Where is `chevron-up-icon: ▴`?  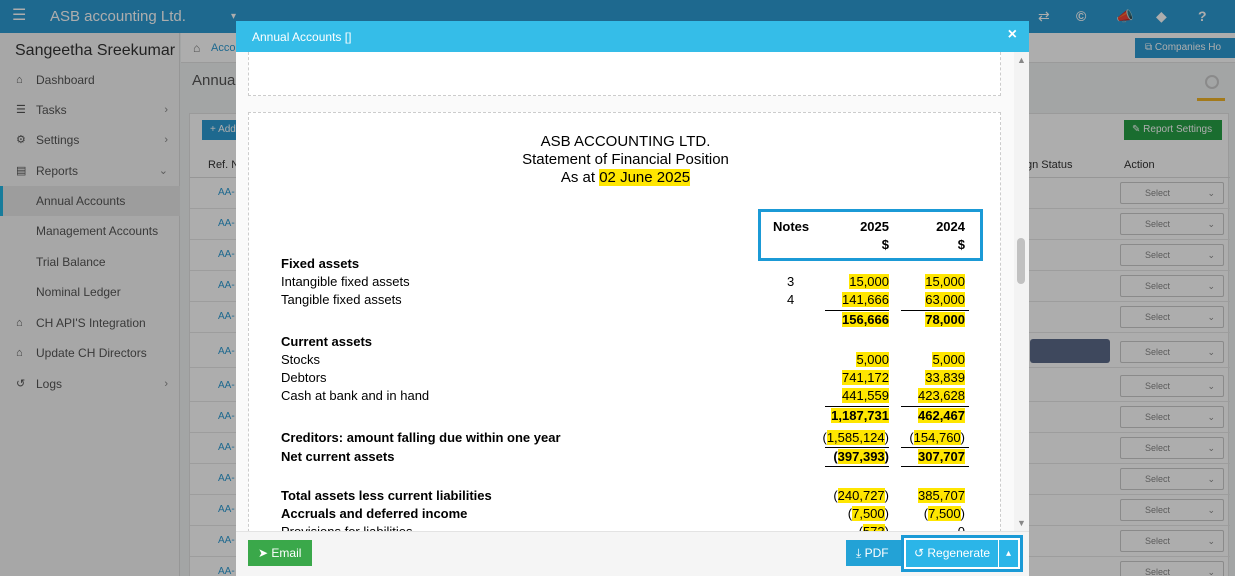
chevron-up-icon: ▴ is located at coordinates (1008, 553).